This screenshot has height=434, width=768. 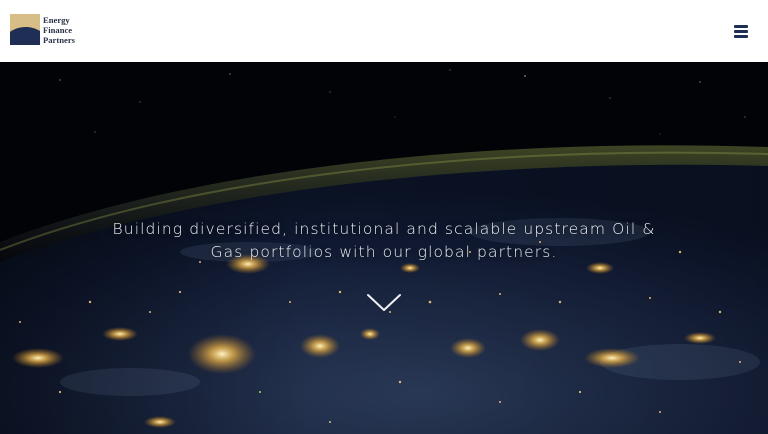 What do you see at coordinates (742, 31) in the screenshot?
I see `hamburger-menu-icon` at bounding box center [742, 31].